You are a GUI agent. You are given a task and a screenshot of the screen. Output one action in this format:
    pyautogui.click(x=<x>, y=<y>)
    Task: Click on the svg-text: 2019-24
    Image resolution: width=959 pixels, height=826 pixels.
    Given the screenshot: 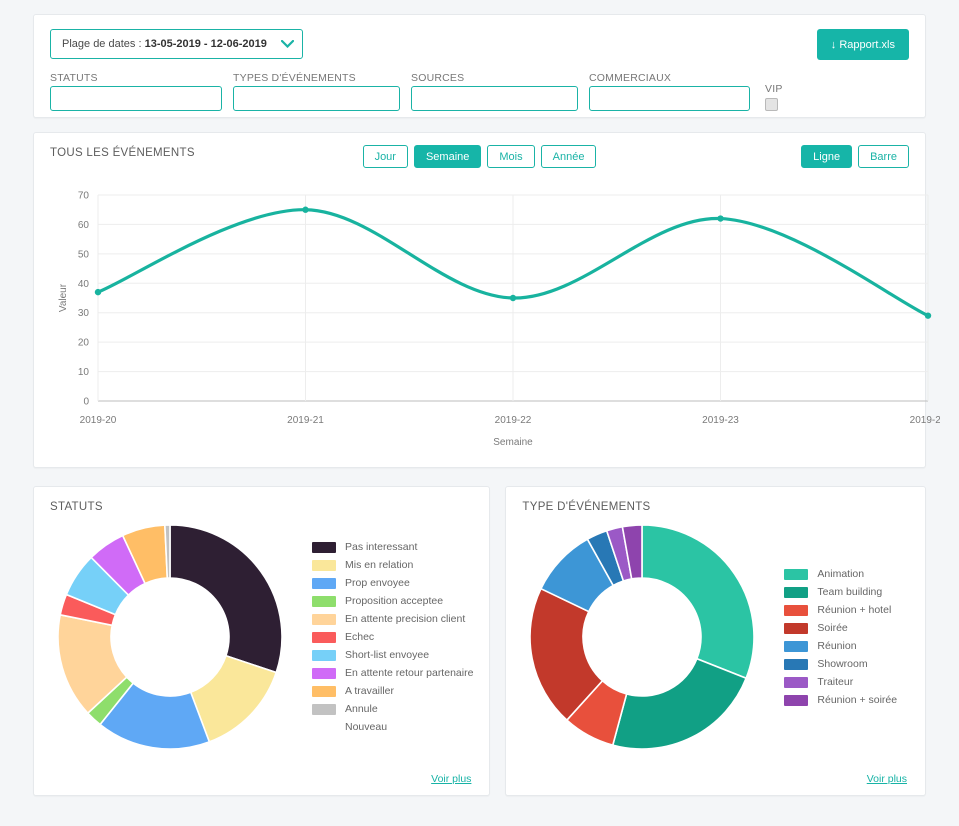 What is the action you would take?
    pyautogui.click(x=925, y=420)
    